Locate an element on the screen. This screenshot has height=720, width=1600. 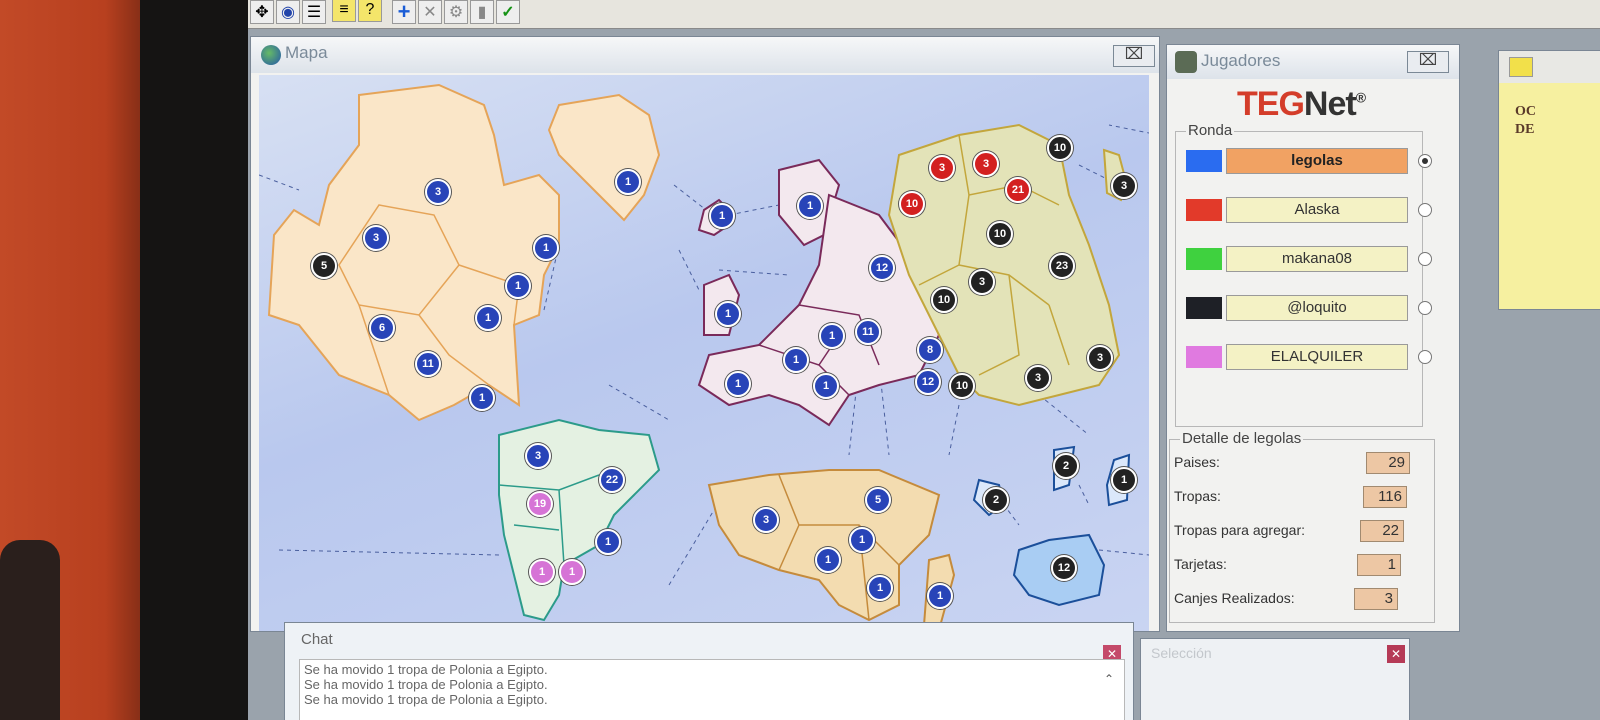
cancel-icon: ✕ is located at coordinates (430, 12).